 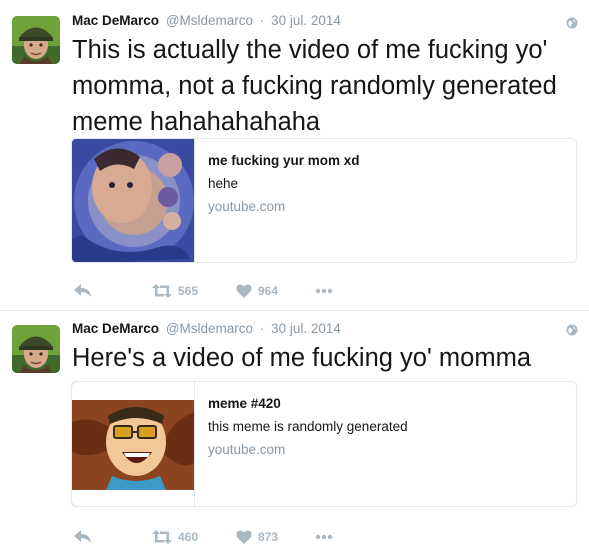 I want to click on retweet-count: 565, so click(x=188, y=291).